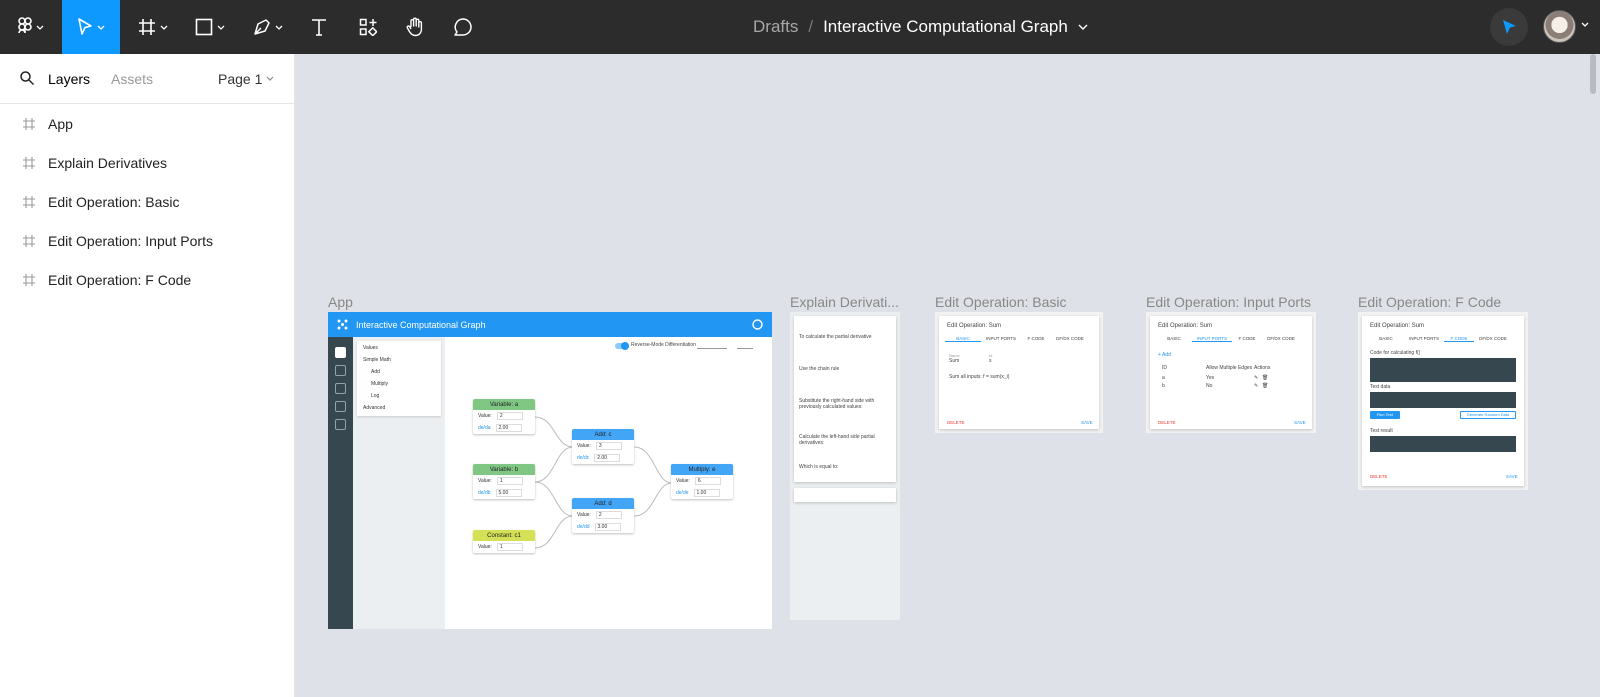 This screenshot has height=697, width=1600. What do you see at coordinates (1509, 27) in the screenshot?
I see `present-button` at bounding box center [1509, 27].